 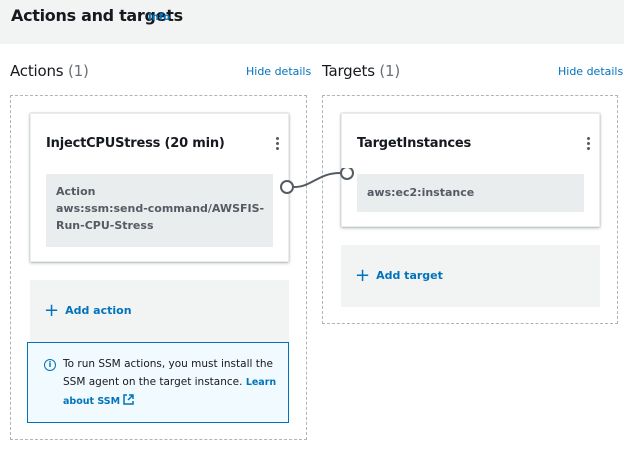 I want to click on action-detail-value-1: aws:ssm:send-command/AWSFIS-, so click(x=160, y=208).